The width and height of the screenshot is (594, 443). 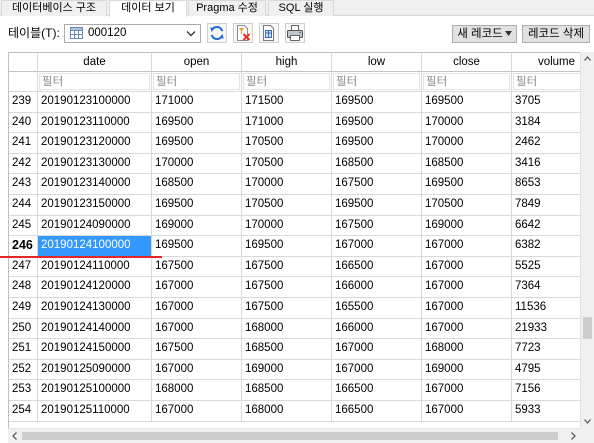 What do you see at coordinates (95, 143) in the screenshot?
I see `cell-date: 20190123120000` at bounding box center [95, 143].